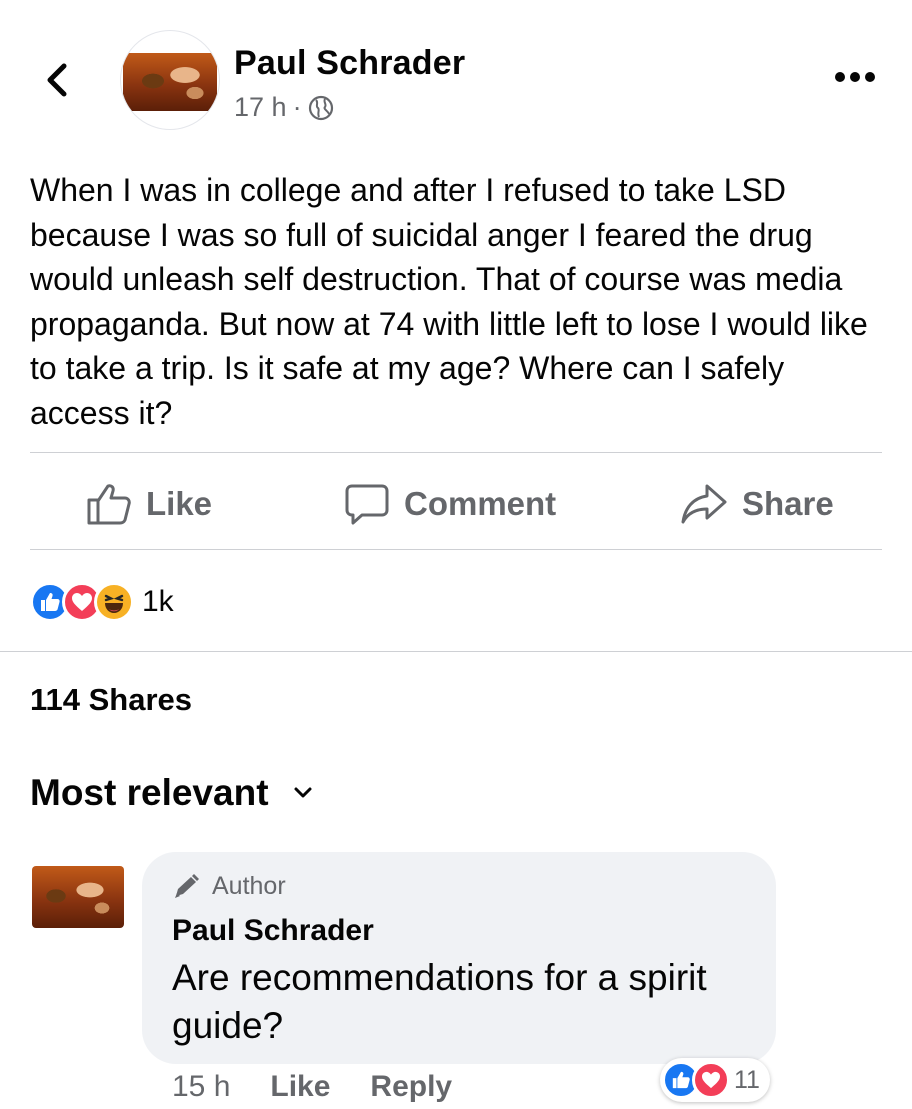 This screenshot has width=912, height=1109. What do you see at coordinates (439, 1001) in the screenshot?
I see `comment-text: Are recommendations for a spirit guide?` at bounding box center [439, 1001].